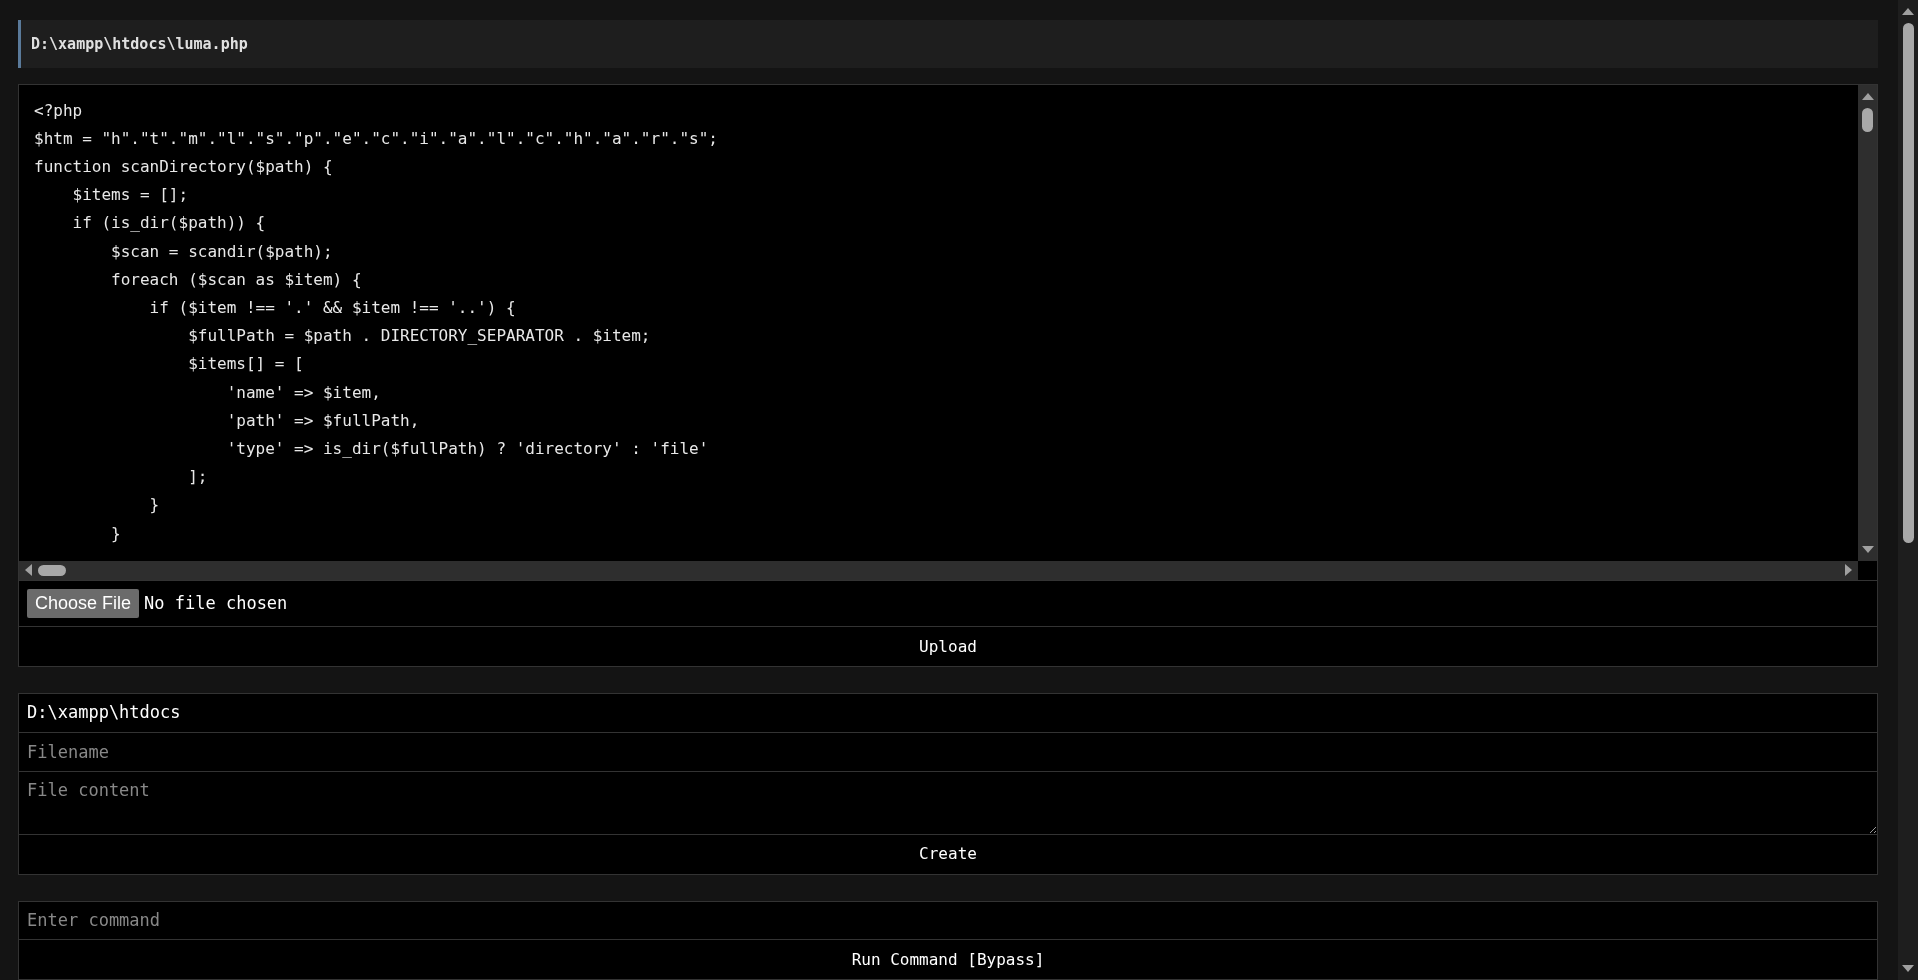 The height and width of the screenshot is (980, 1918). What do you see at coordinates (130, 195) in the screenshot?
I see `code-line: $items = [];` at bounding box center [130, 195].